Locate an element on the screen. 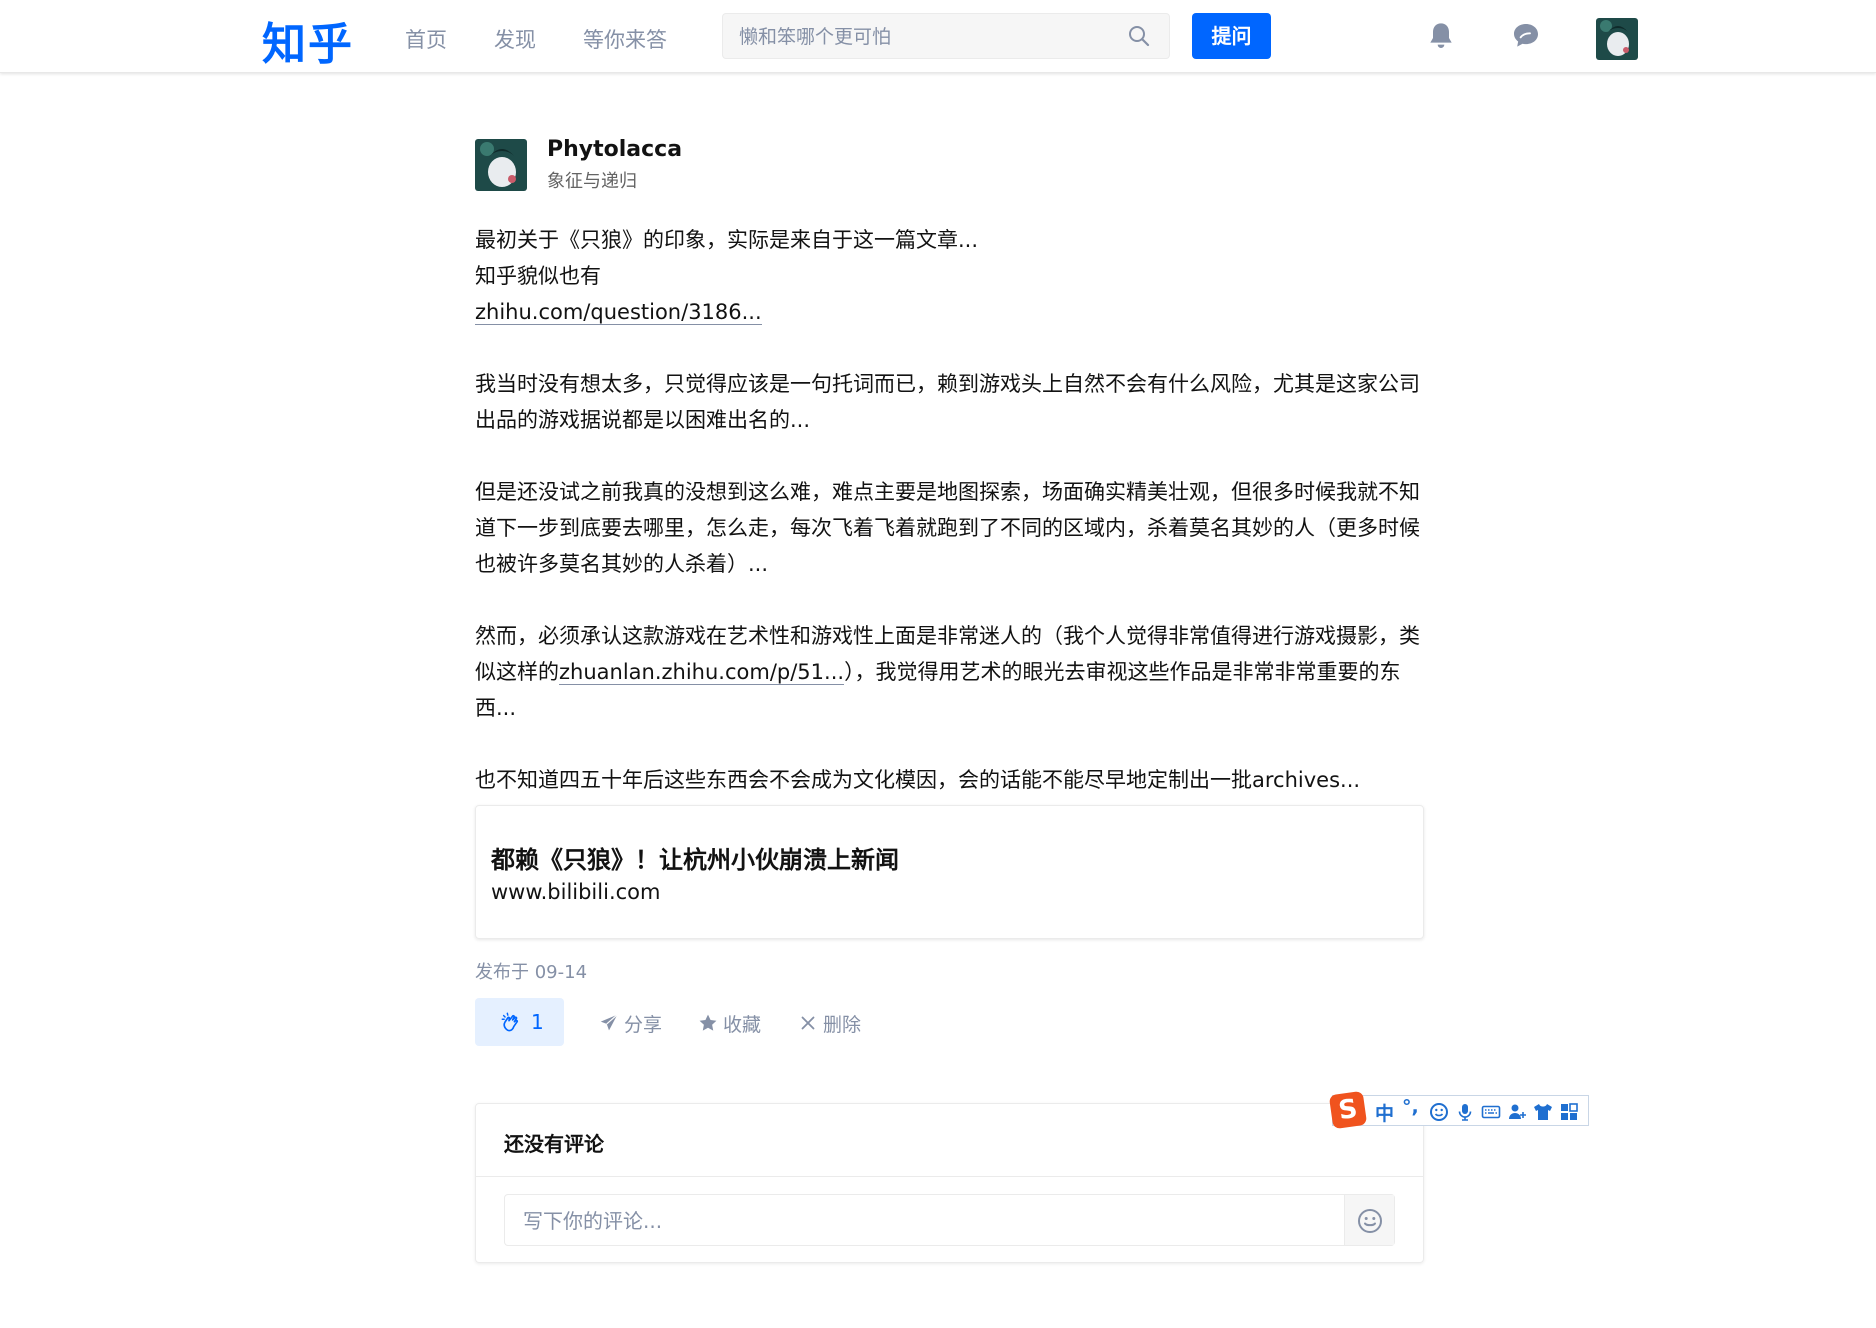  like-count: 1 is located at coordinates (537, 1022).